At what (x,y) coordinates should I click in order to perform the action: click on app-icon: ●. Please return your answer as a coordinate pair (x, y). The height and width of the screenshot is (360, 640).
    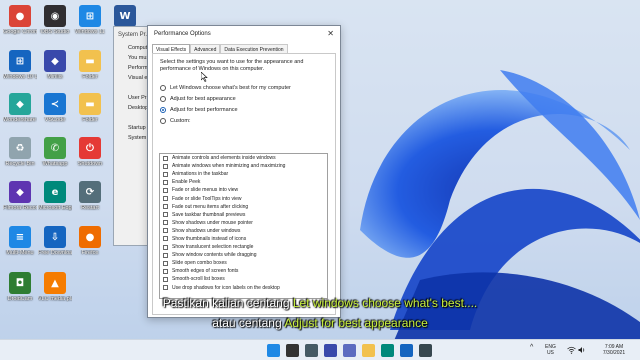
    Looking at the image, I should click on (90, 237).